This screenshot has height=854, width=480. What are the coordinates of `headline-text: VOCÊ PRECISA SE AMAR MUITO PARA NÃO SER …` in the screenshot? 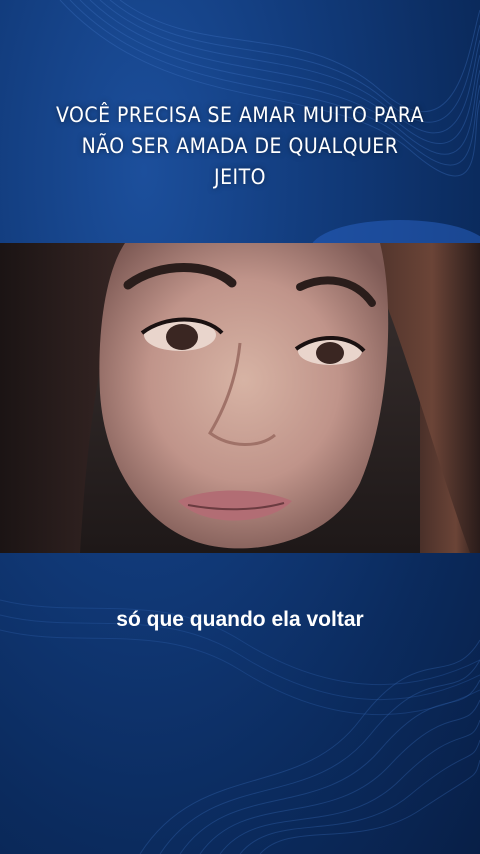 It's located at (240, 146).